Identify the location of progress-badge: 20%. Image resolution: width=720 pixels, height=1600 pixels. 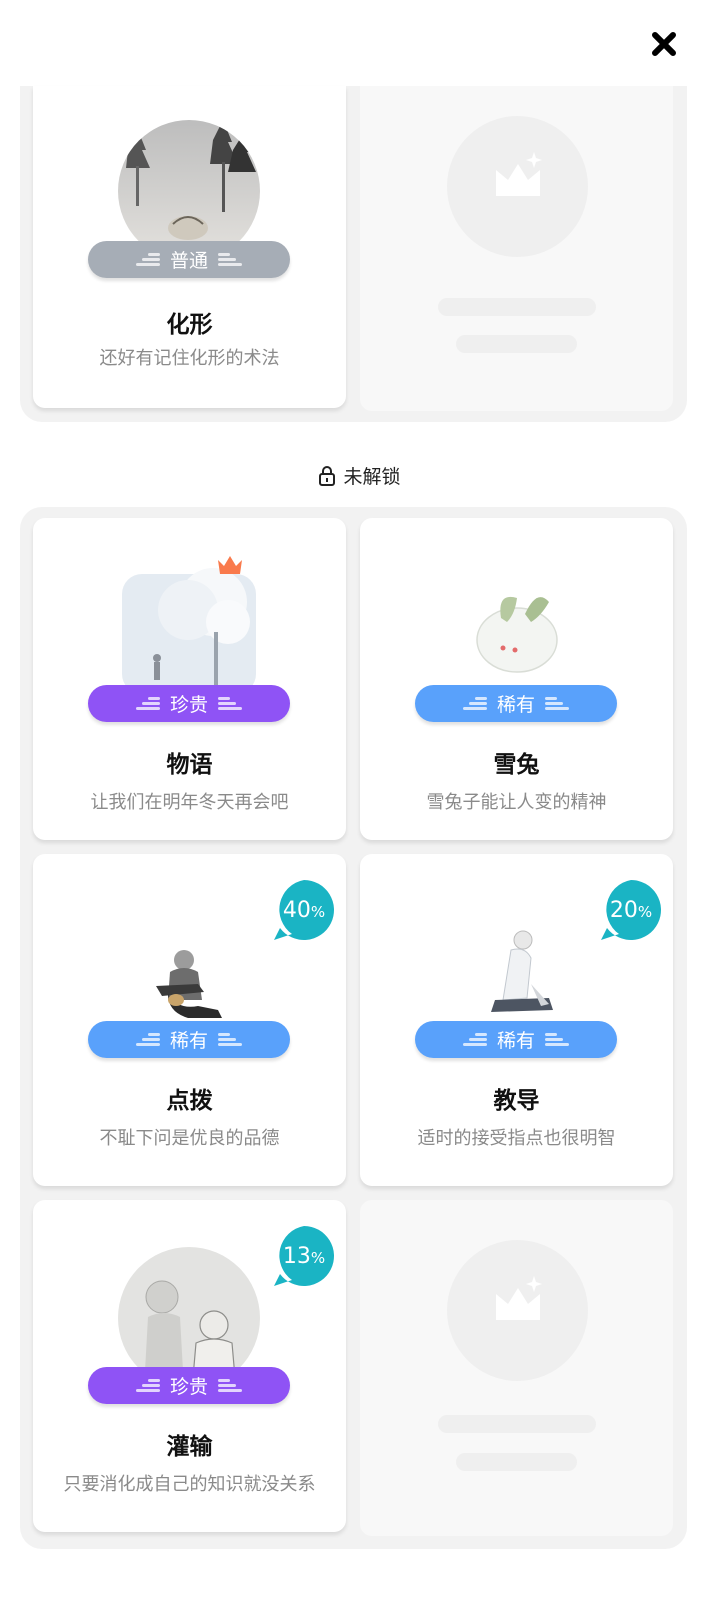
(631, 910).